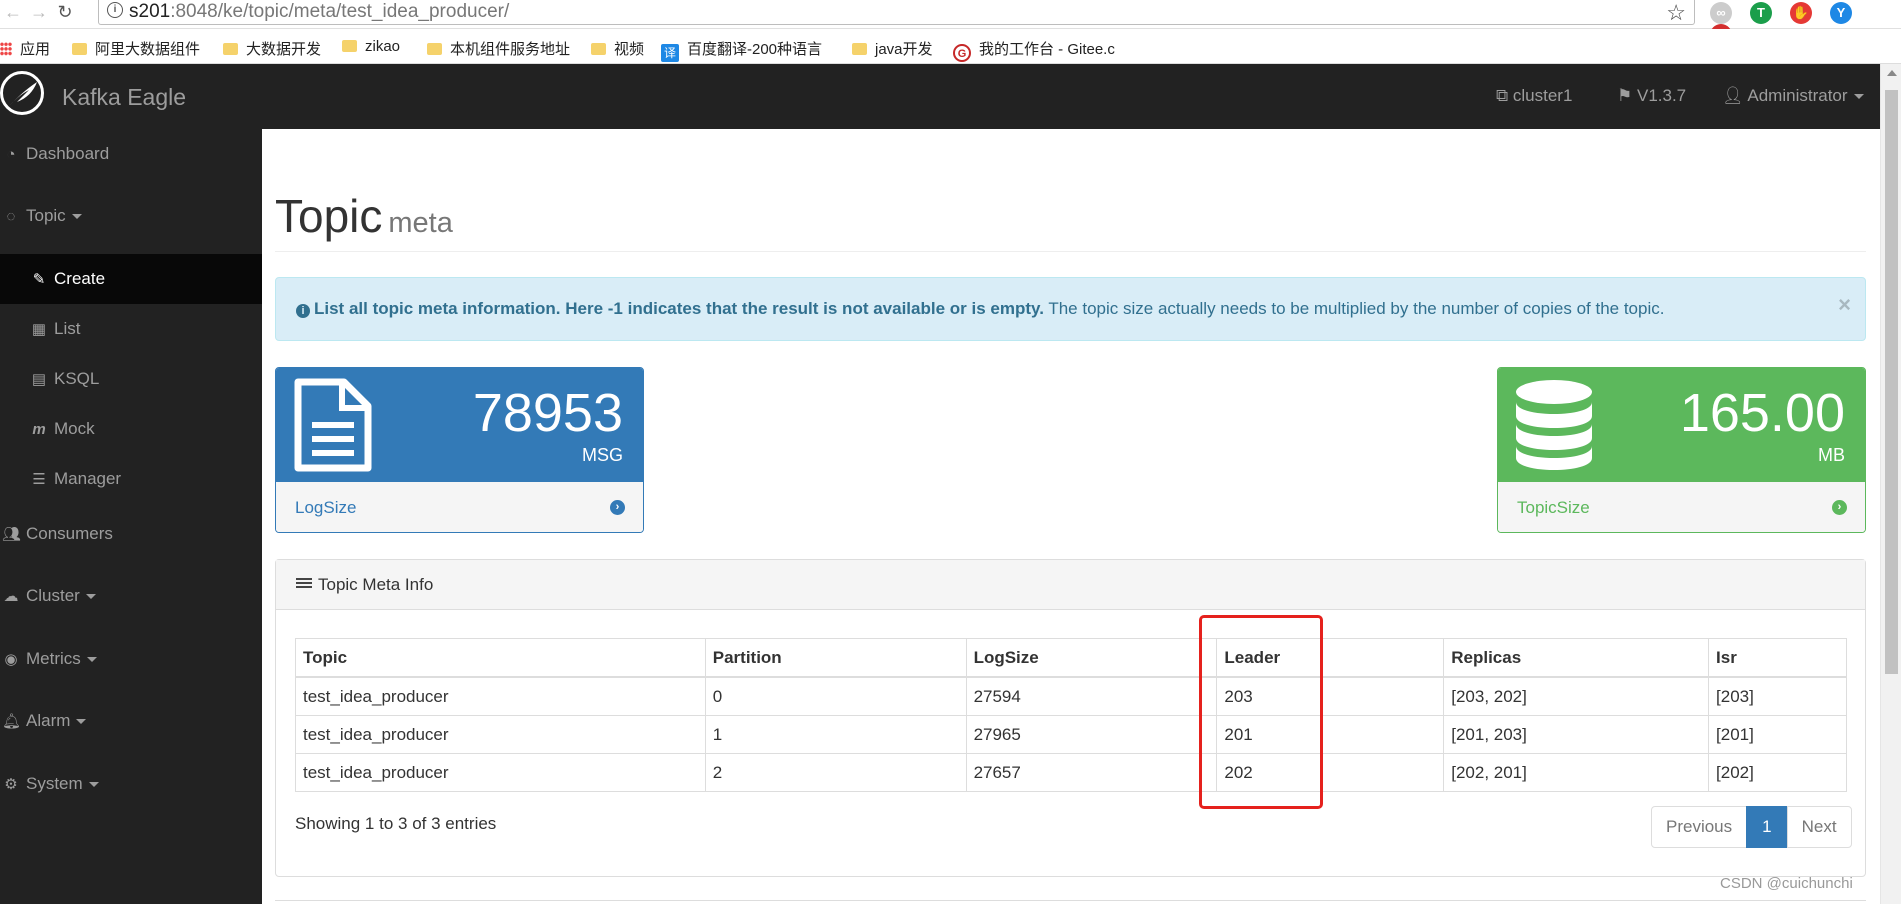  Describe the element at coordinates (131, 784) in the screenshot. I see `sidebar-item-system: ⚙ System` at that location.